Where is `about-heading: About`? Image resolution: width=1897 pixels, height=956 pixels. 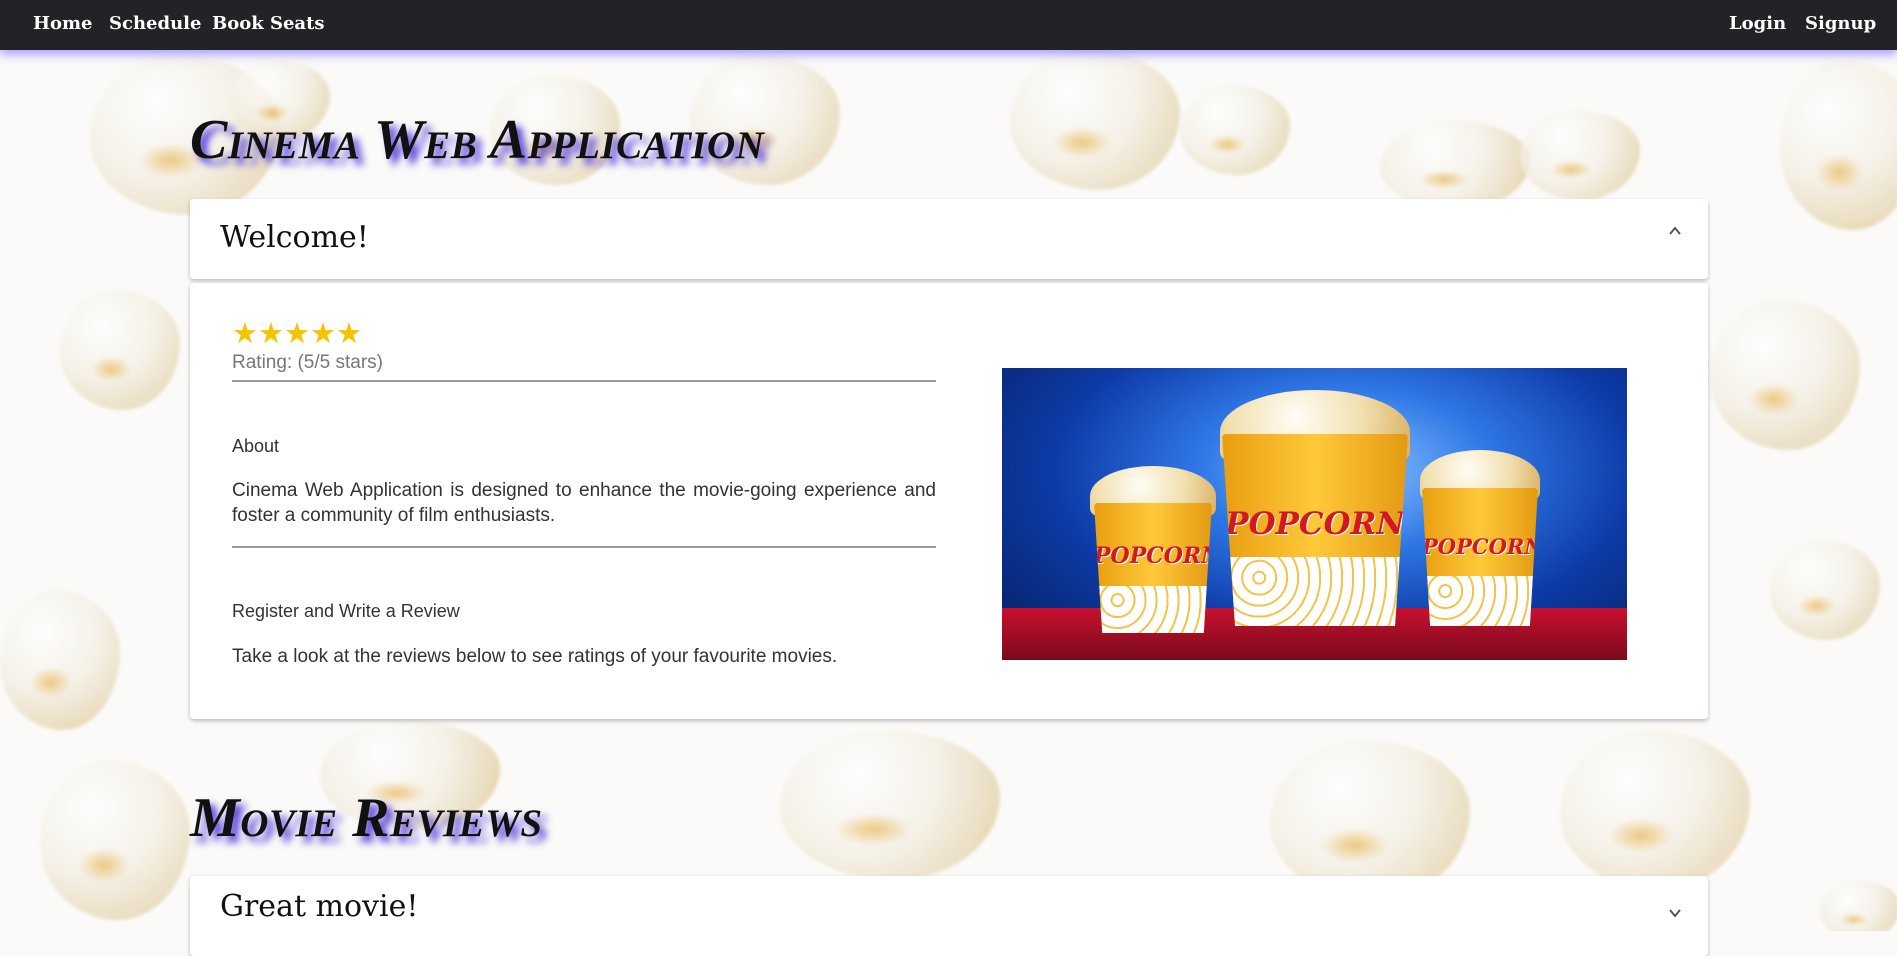
about-heading: About is located at coordinates (256, 446).